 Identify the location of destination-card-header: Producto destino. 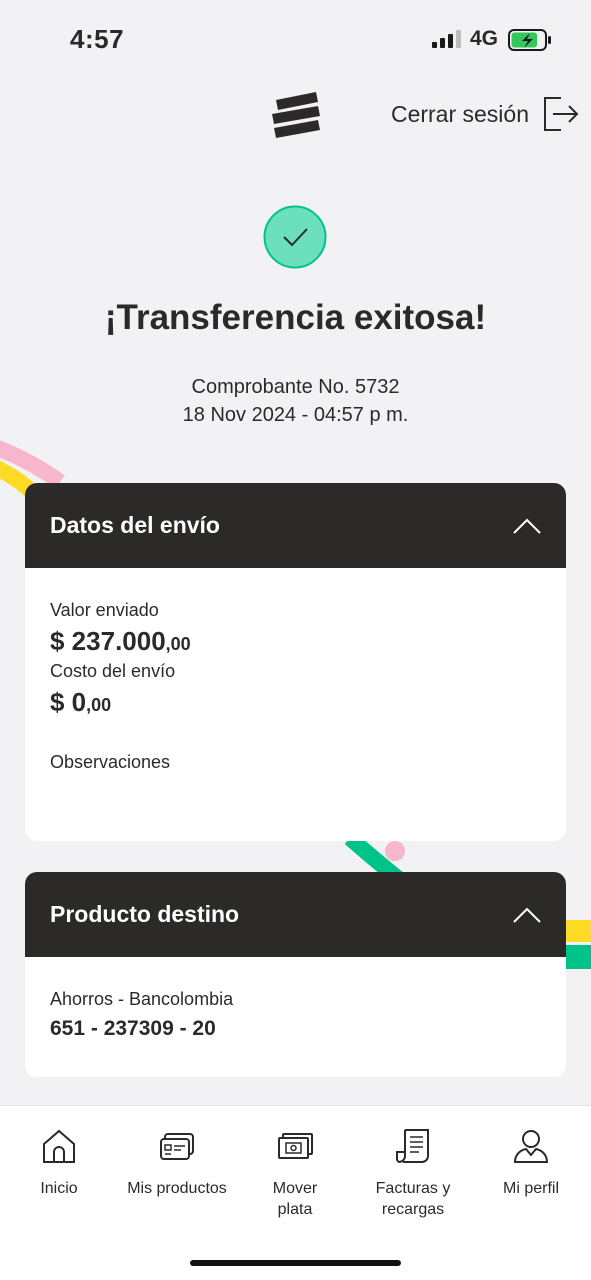
(295, 914).